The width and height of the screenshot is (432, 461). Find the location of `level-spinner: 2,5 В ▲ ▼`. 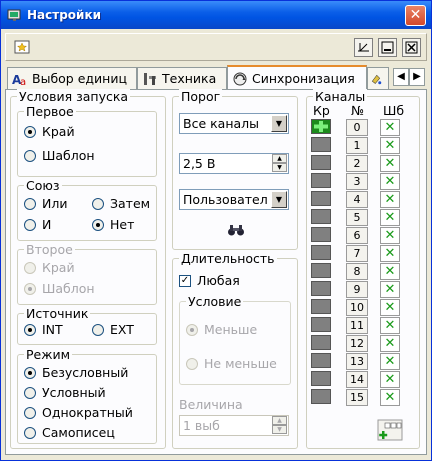

level-spinner: 2,5 В ▲ ▼ is located at coordinates (234, 163).